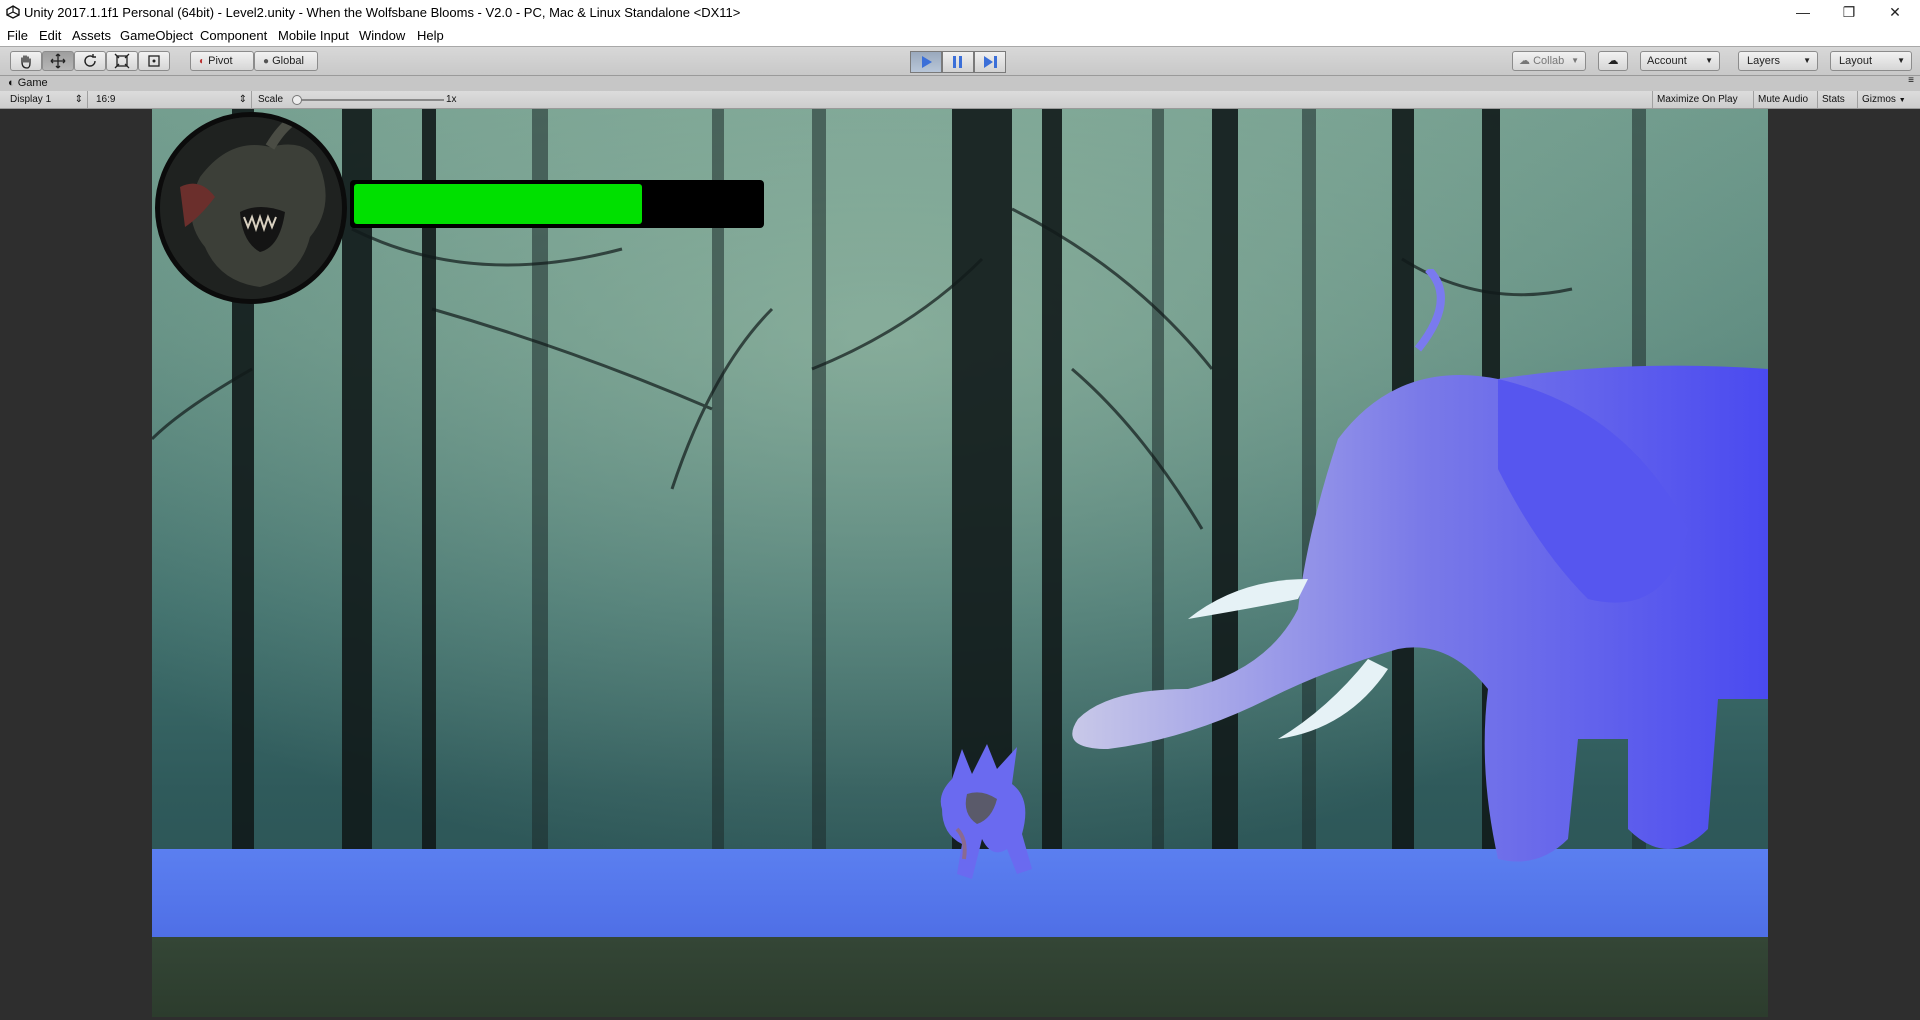 The width and height of the screenshot is (1920, 1020). What do you see at coordinates (13, 12) in the screenshot?
I see `unity-logo-icon` at bounding box center [13, 12].